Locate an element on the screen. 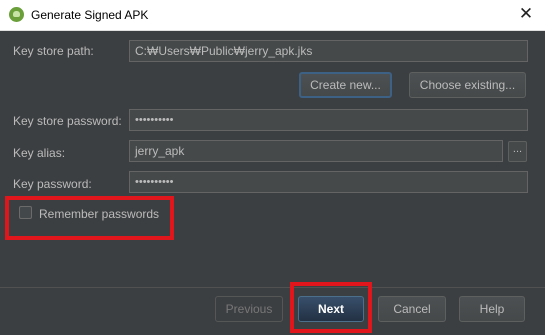 This screenshot has width=545, height=335. window-title: Generate Signed APK is located at coordinates (90, 15).